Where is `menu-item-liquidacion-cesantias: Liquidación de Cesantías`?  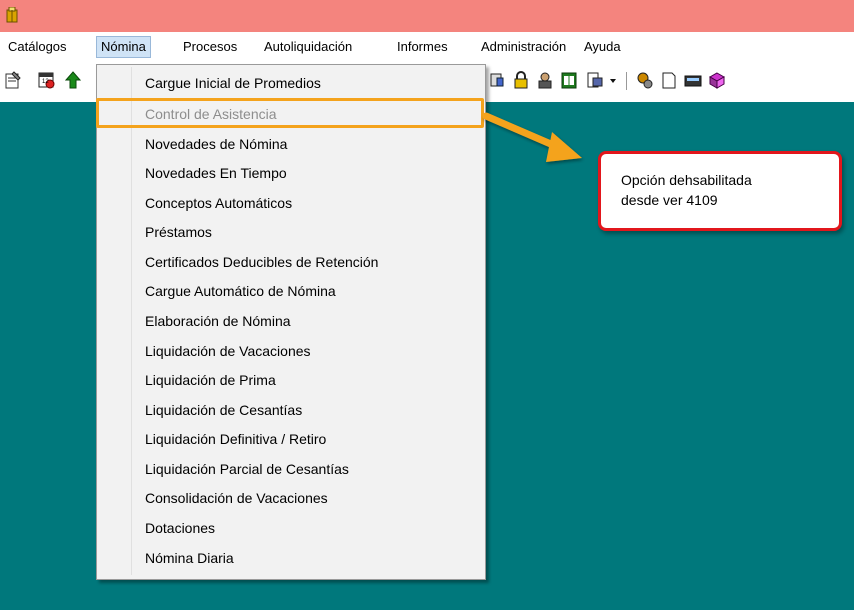
menu-item-liquidacion-cesantias: Liquidación de Cesantías is located at coordinates (223, 410).